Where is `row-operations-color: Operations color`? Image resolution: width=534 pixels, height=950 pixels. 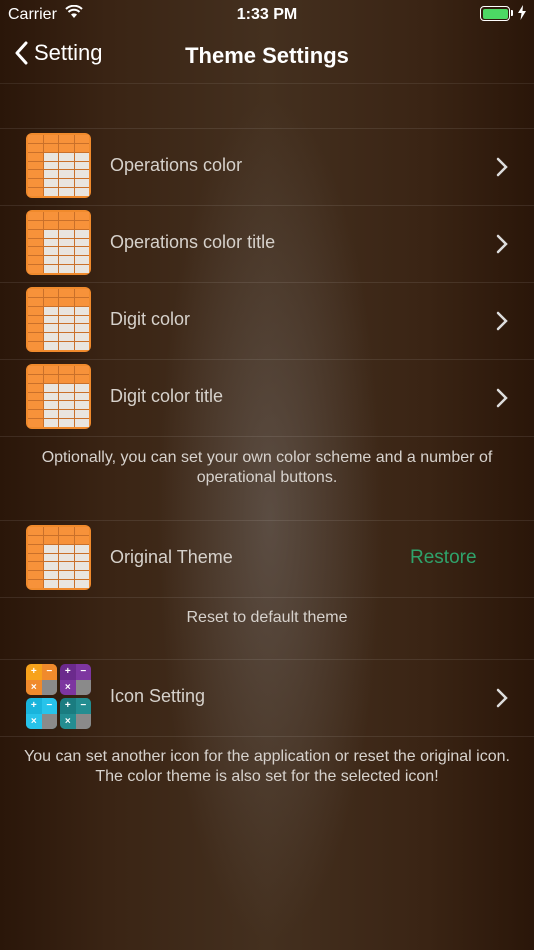 row-operations-color: Operations color is located at coordinates (267, 166).